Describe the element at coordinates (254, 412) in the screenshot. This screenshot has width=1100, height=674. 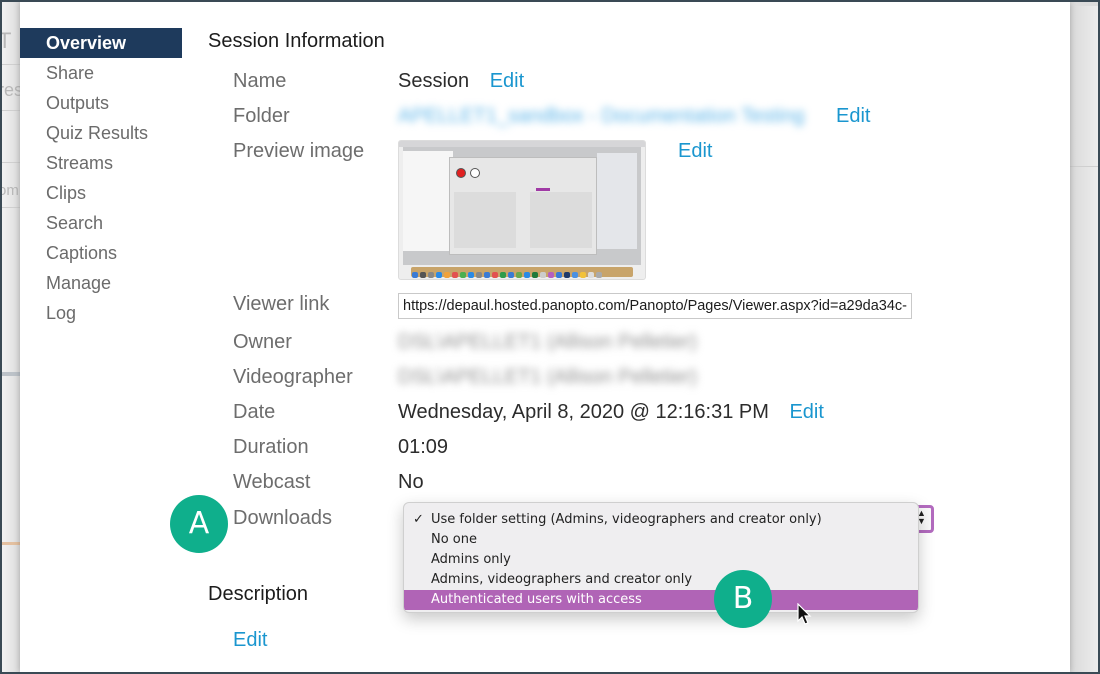
I see `date-label: Date` at that location.